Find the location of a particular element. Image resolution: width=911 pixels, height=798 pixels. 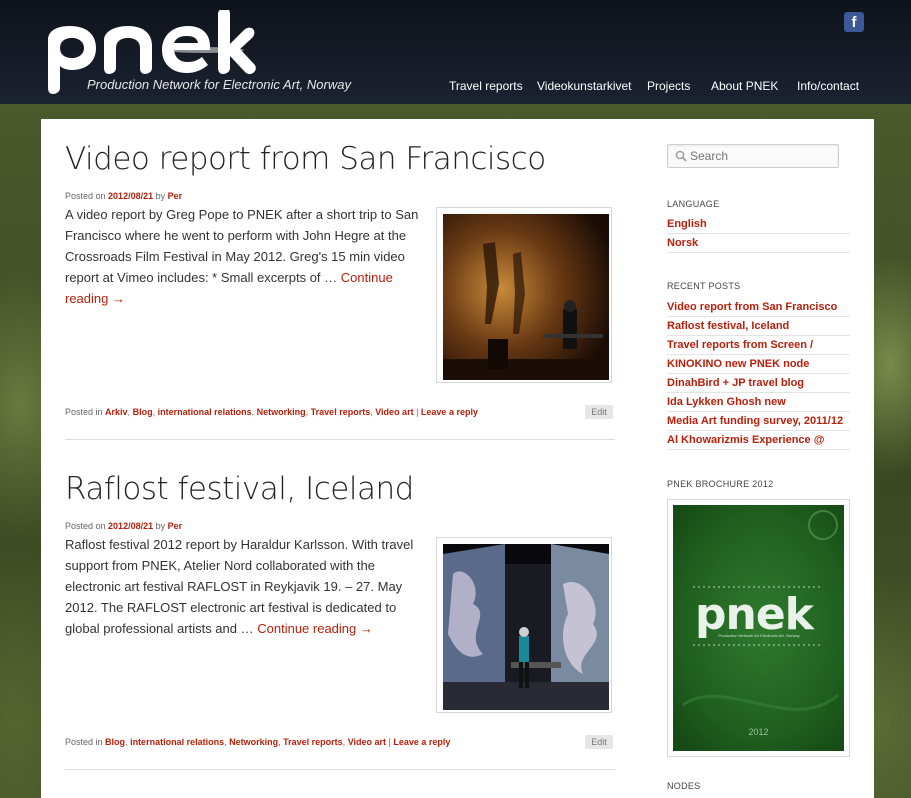

nav-item-projects: Projects is located at coordinates (668, 86).